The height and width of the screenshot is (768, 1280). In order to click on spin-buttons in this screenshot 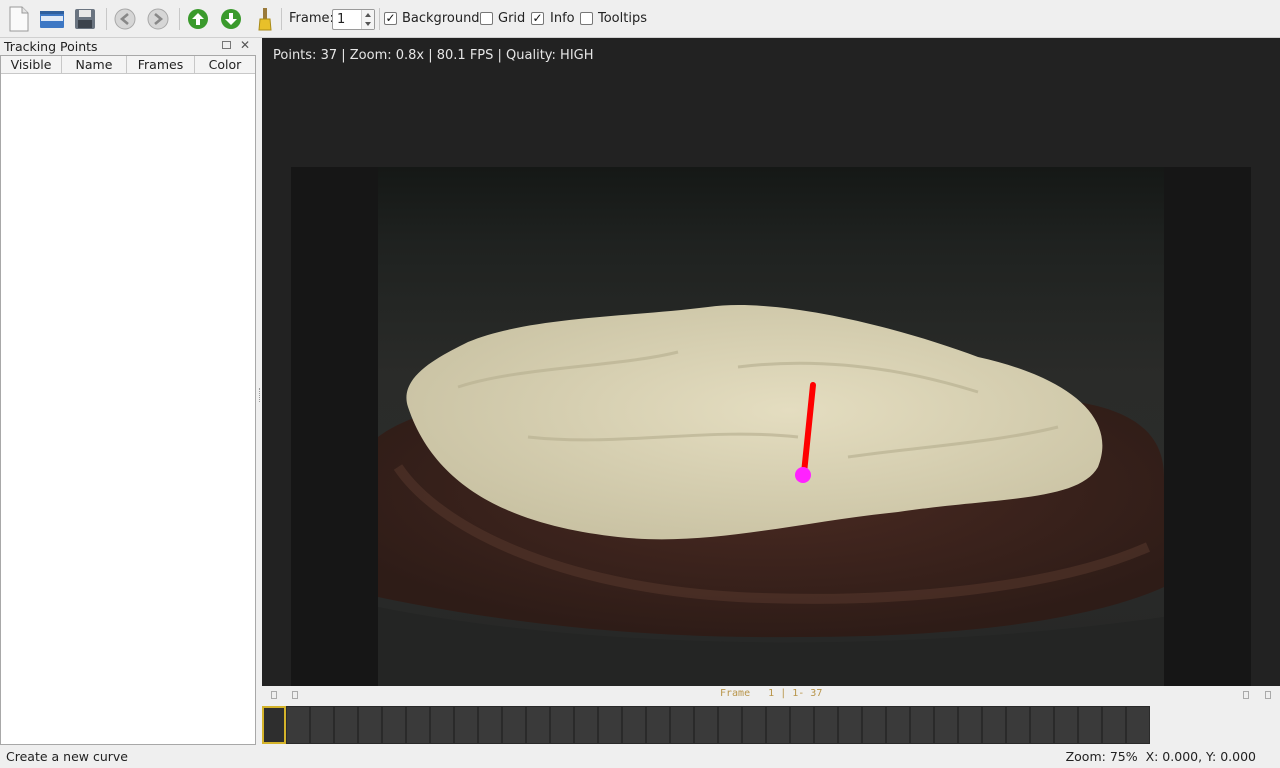, I will do `click(367, 19)`.